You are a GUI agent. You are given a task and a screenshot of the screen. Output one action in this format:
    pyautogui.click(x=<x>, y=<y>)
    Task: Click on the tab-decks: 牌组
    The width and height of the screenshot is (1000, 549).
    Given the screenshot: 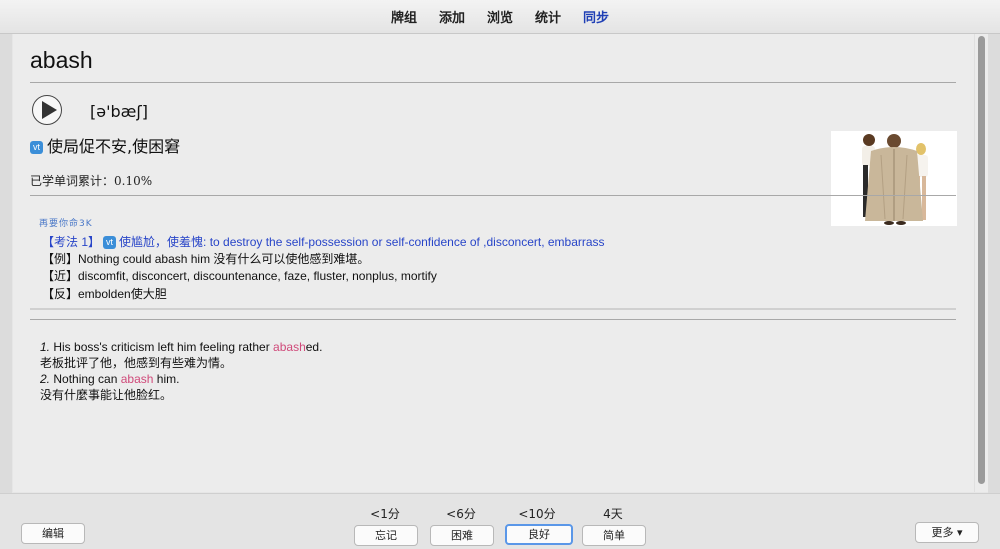 What is the action you would take?
    pyautogui.click(x=404, y=16)
    